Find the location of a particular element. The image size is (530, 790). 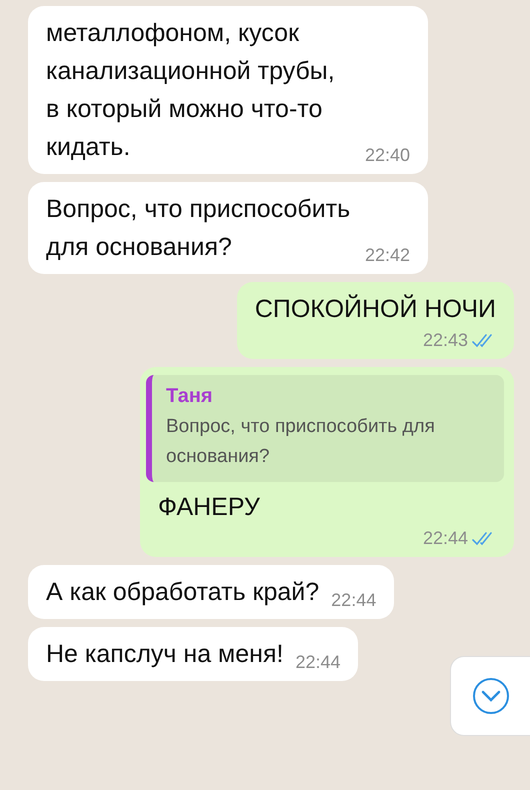

quote-author: Таня is located at coordinates (190, 396).